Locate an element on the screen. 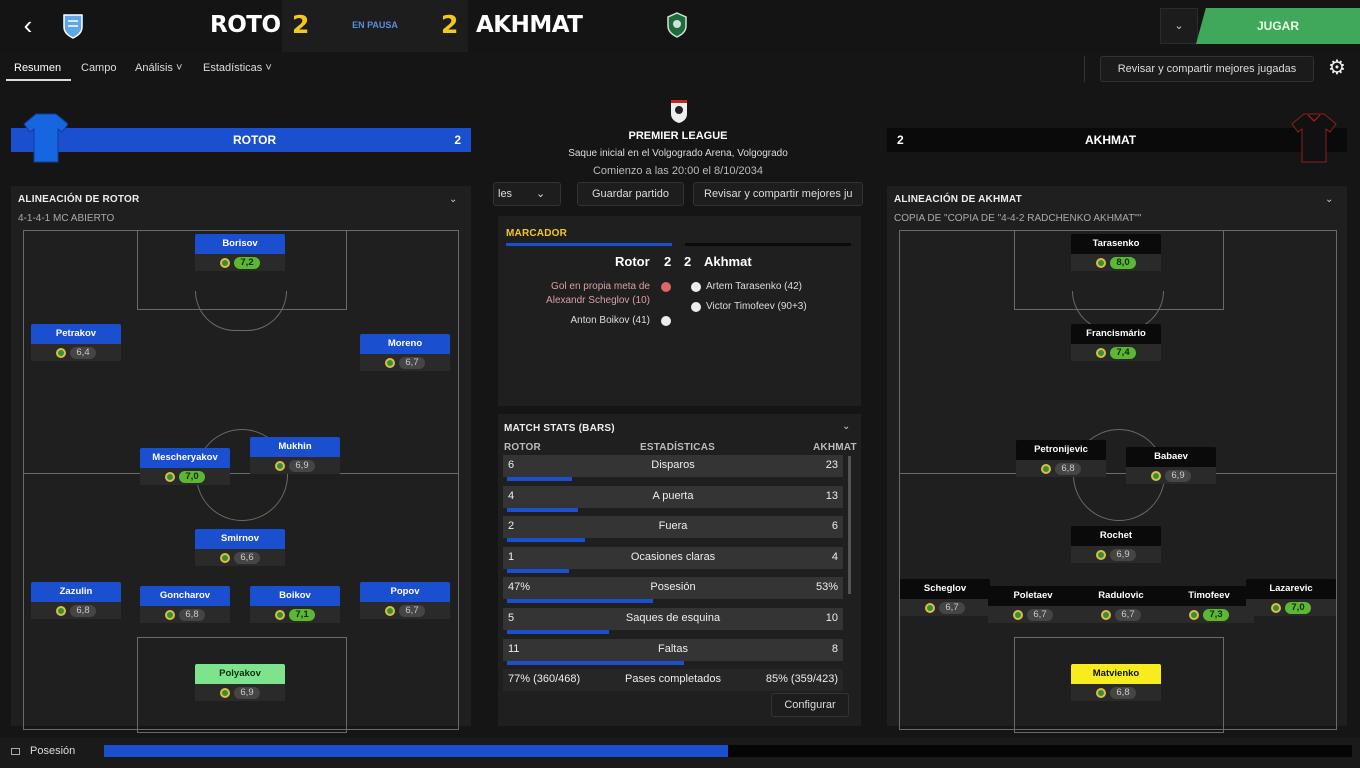  footer-label: Posesión is located at coordinates (53, 751).